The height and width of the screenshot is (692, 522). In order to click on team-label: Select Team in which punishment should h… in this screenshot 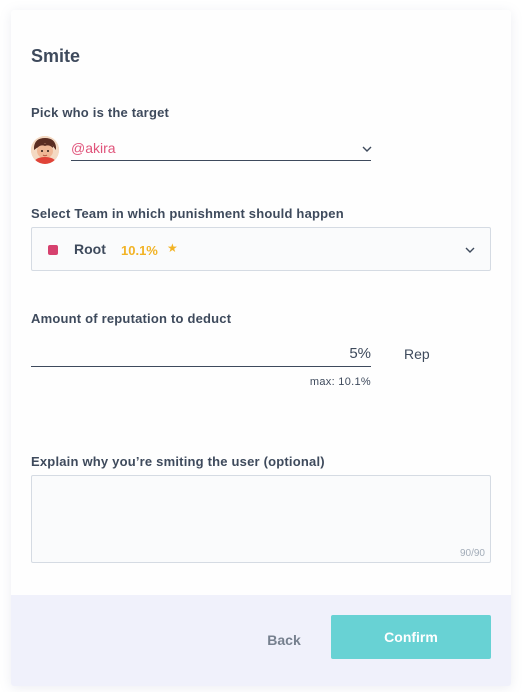, I will do `click(187, 213)`.